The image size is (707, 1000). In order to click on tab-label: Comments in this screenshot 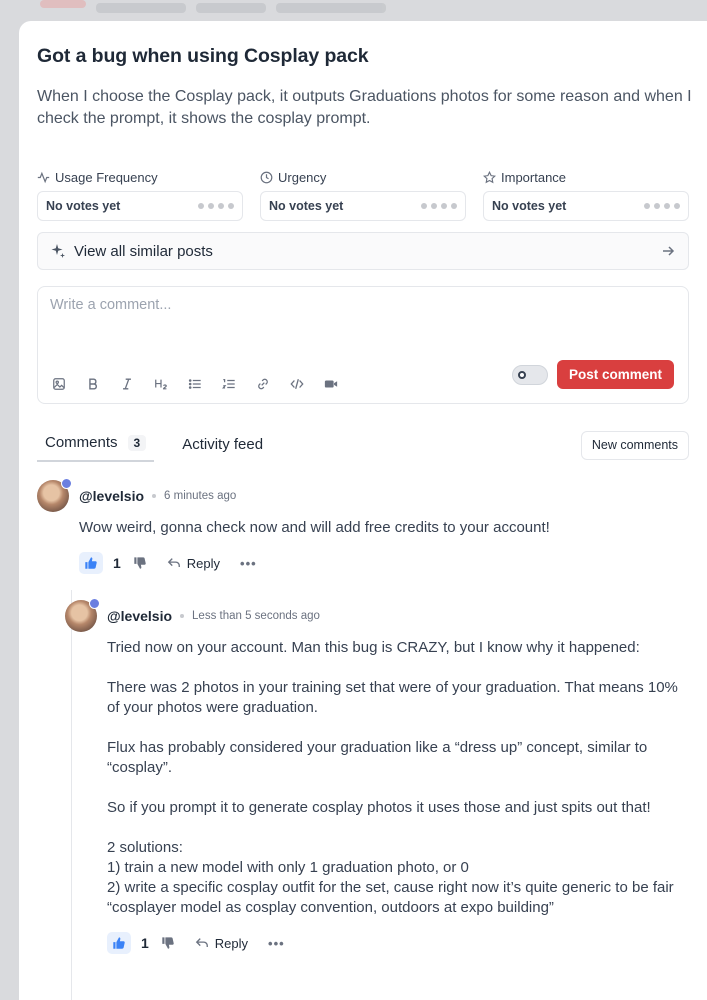, I will do `click(81, 442)`.